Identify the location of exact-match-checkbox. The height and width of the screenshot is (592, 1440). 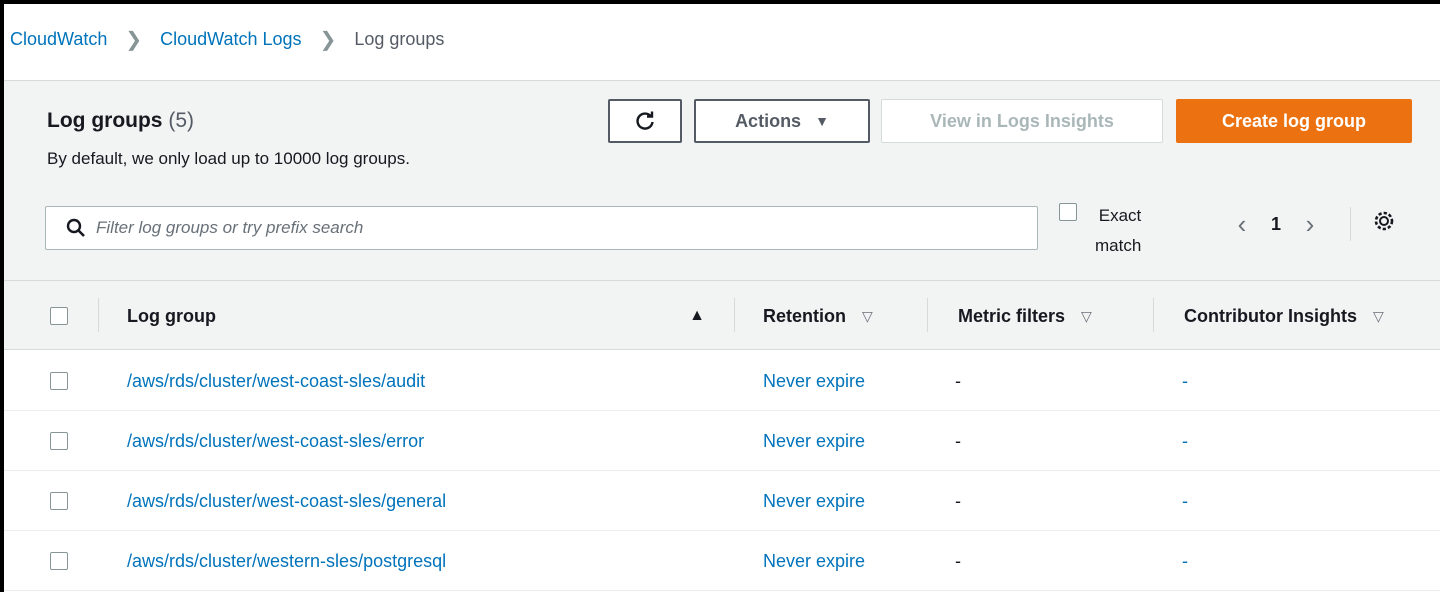
(1068, 212).